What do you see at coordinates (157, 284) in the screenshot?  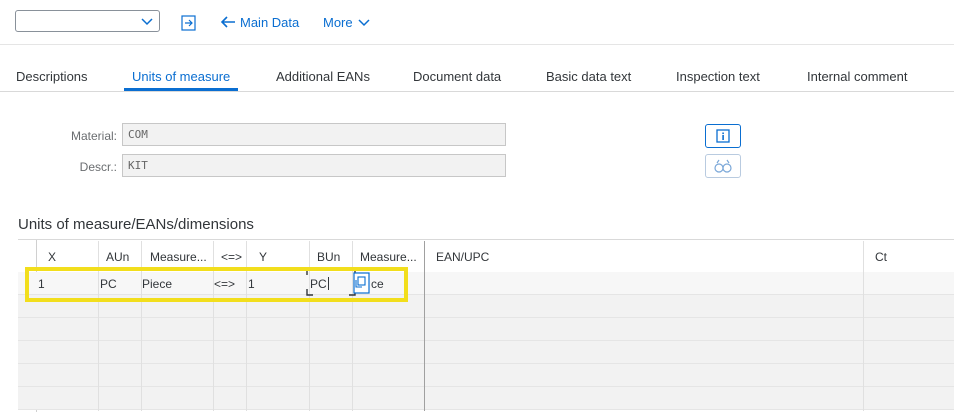 I see `cell-measure-1: Piece` at bounding box center [157, 284].